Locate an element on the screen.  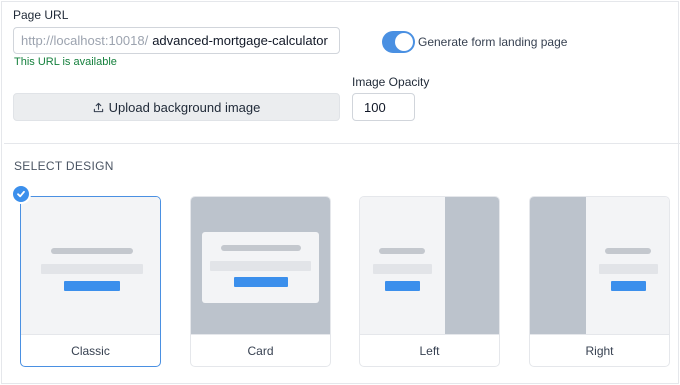
design-option-card: Card is located at coordinates (260, 281).